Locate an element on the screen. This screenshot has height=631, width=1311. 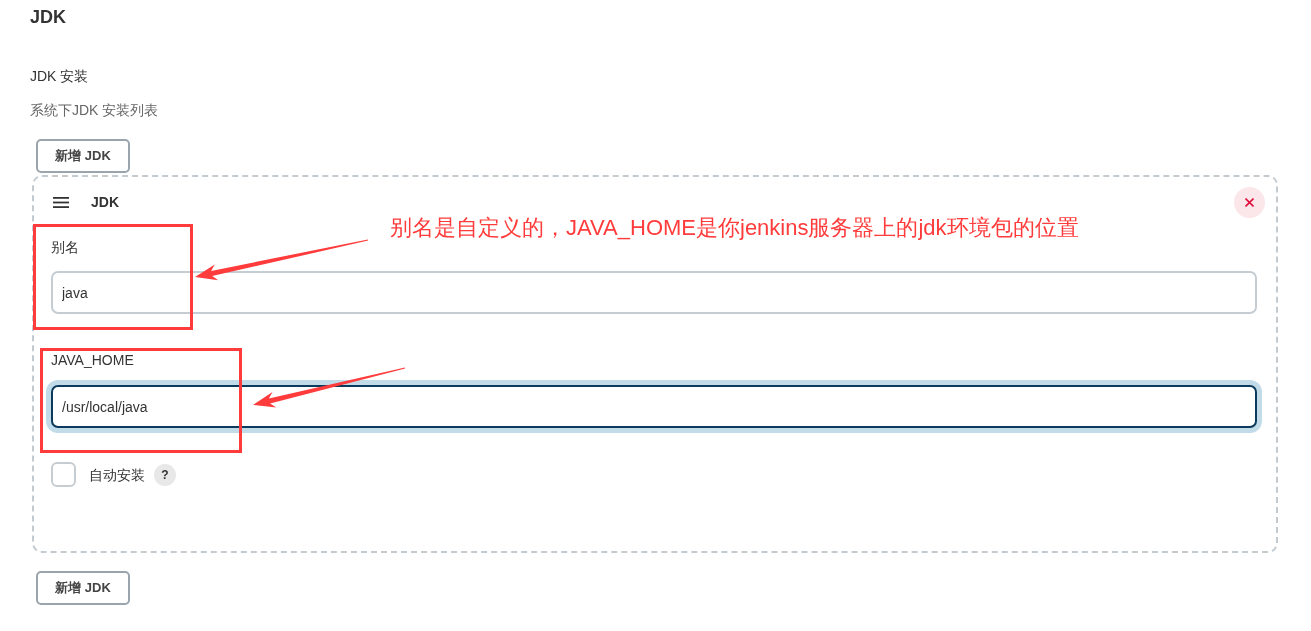
field-label: 别名 is located at coordinates (65, 247).